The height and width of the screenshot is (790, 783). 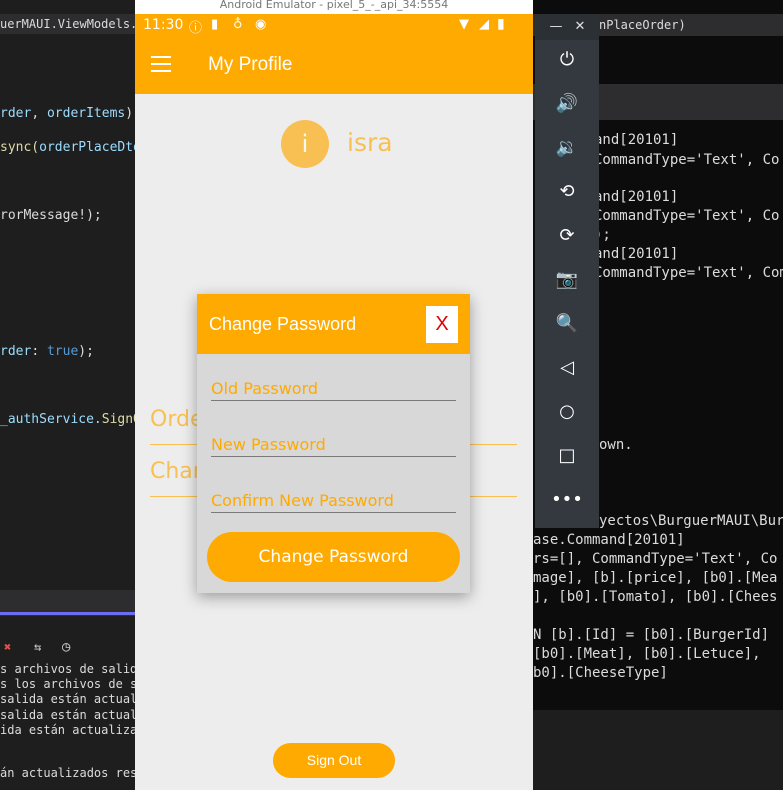 What do you see at coordinates (333, 557) in the screenshot?
I see `change-password-button: Change Password` at bounding box center [333, 557].